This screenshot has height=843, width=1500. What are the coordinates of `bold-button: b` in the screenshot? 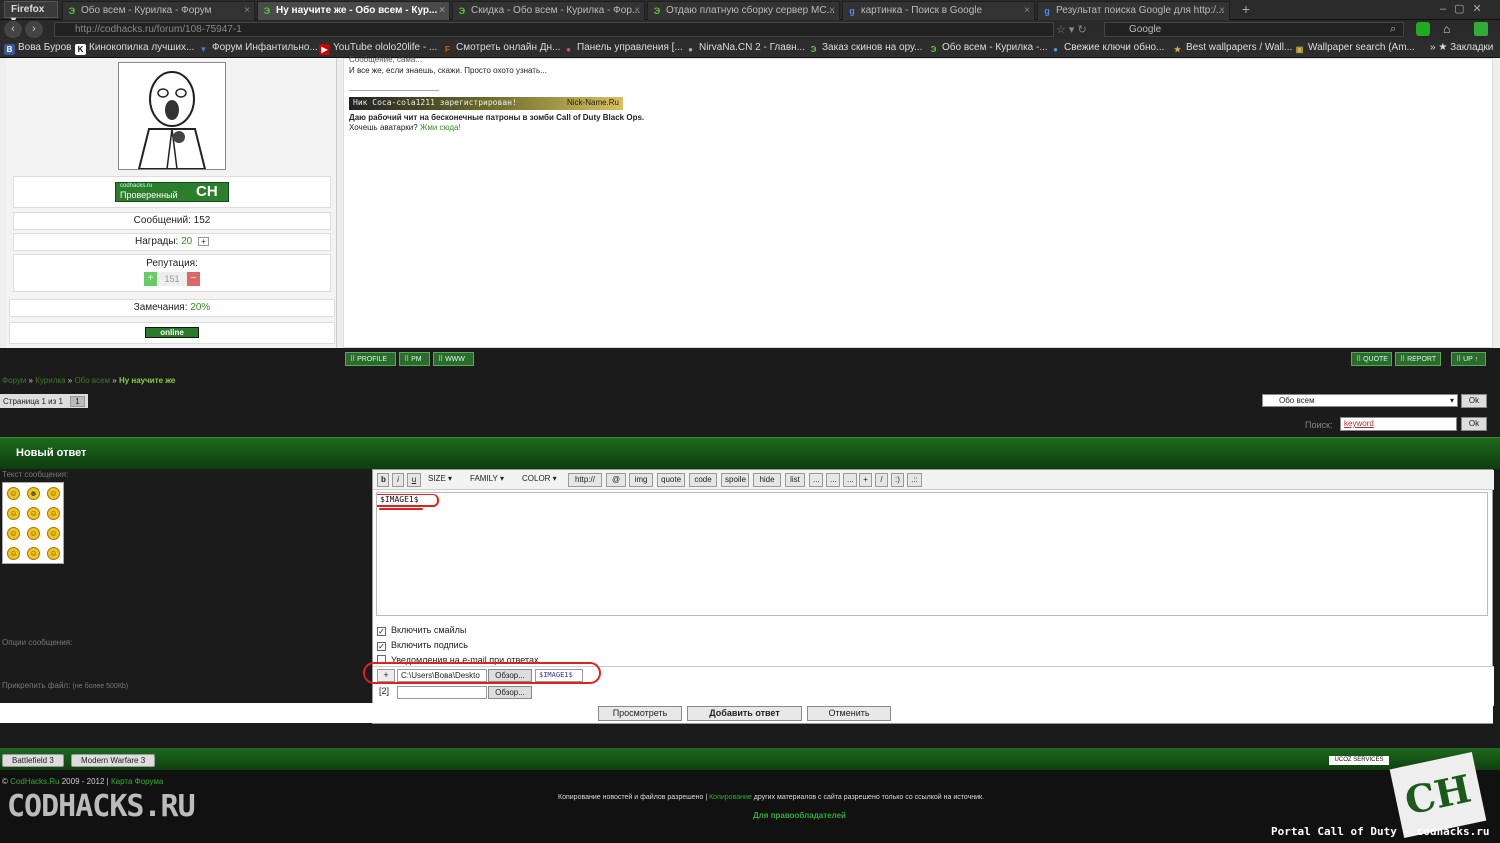 It's located at (383, 480).